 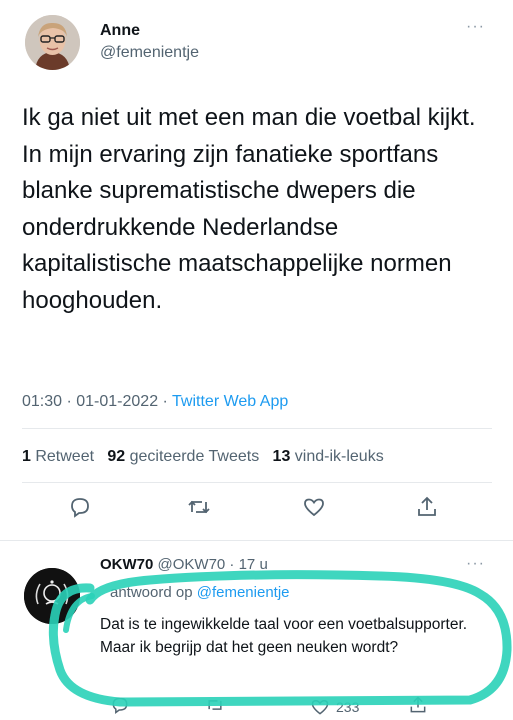 What do you see at coordinates (97, 401) in the screenshot?
I see `tweet-timestamp: 01:30 · 01-01-2022 ·` at bounding box center [97, 401].